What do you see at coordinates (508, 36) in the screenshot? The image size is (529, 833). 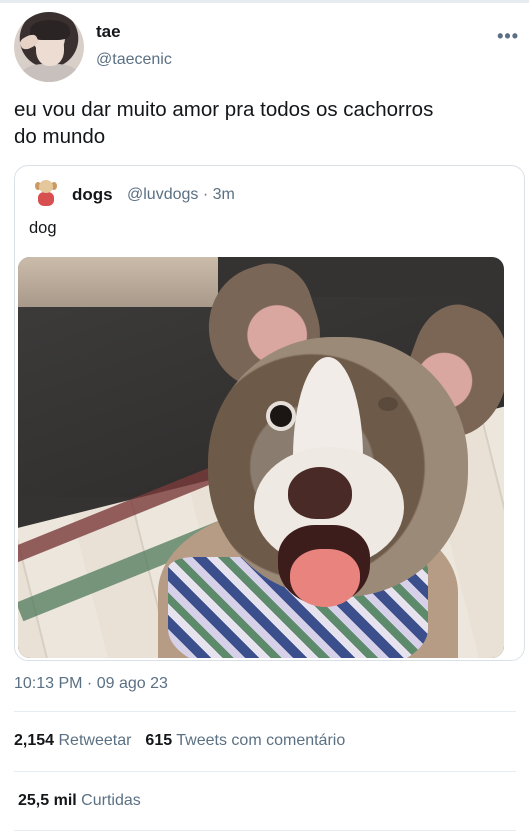 I see `more-dots-icon: •••` at bounding box center [508, 36].